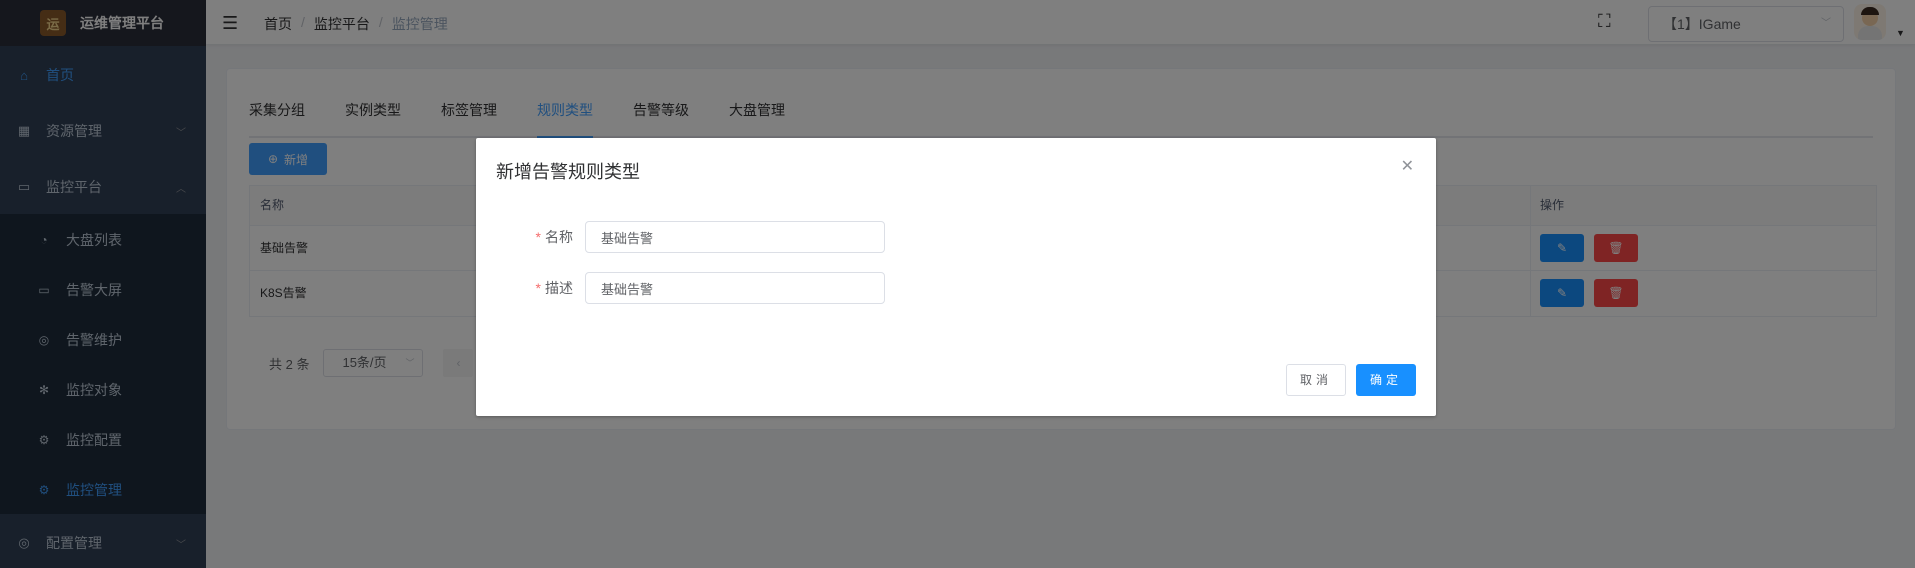  What do you see at coordinates (1407, 166) in the screenshot?
I see `close-icon: ✕` at bounding box center [1407, 166].